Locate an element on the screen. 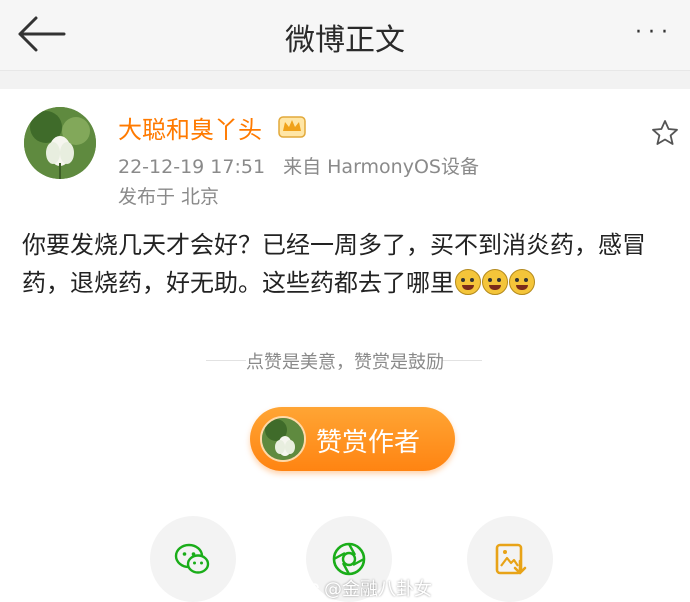  page-title: 微博正文 is located at coordinates (345, 40).